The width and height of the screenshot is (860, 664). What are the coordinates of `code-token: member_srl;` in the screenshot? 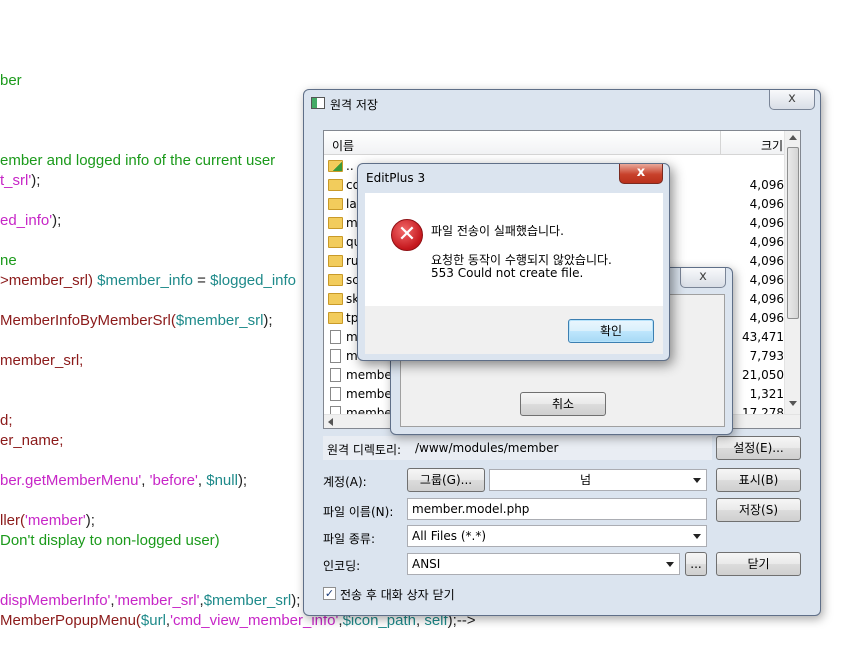 It's located at (42, 360).